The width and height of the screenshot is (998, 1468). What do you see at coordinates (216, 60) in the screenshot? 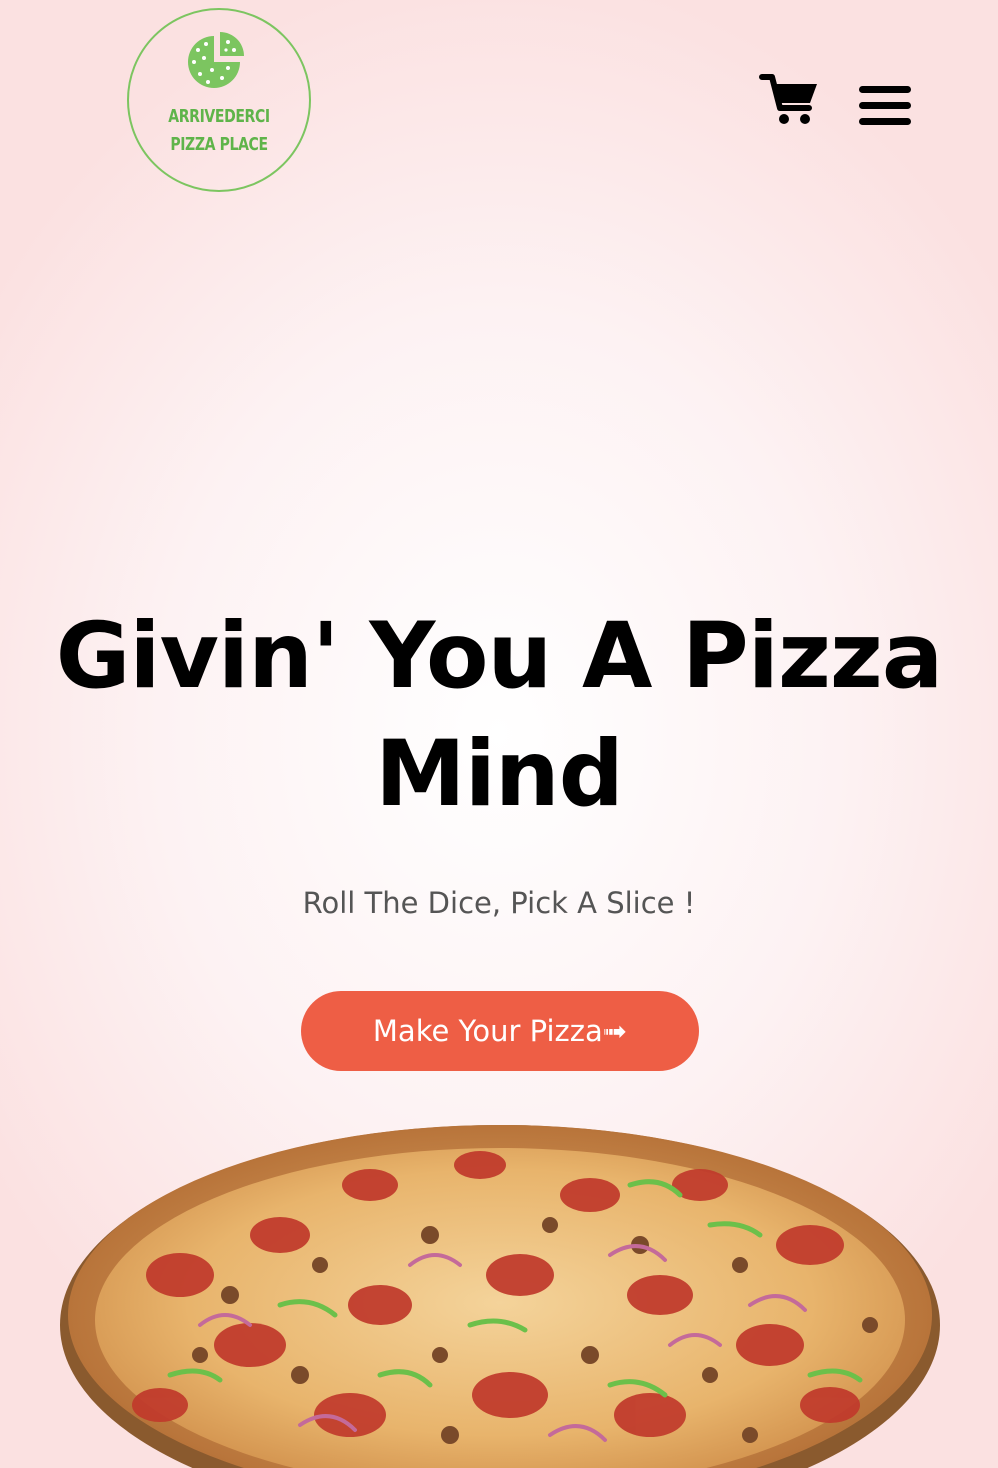
I see `pizza-logo-icon` at bounding box center [216, 60].